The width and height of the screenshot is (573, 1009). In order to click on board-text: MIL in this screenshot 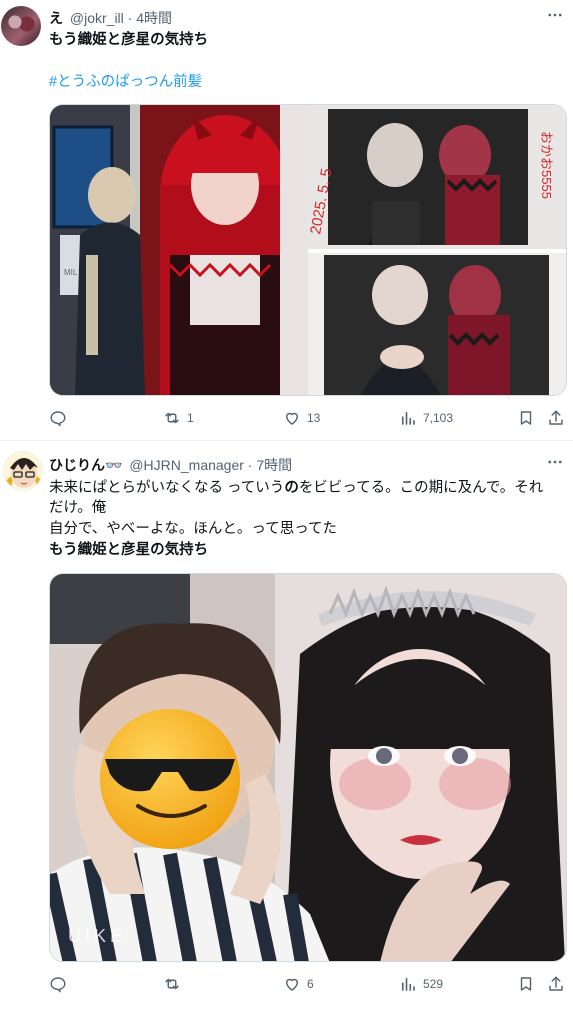, I will do `click(71, 272)`.